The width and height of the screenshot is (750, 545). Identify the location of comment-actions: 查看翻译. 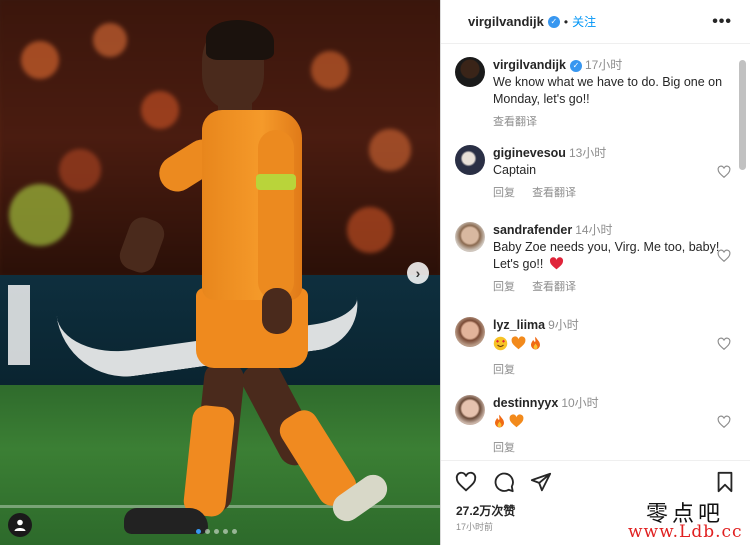
(609, 122).